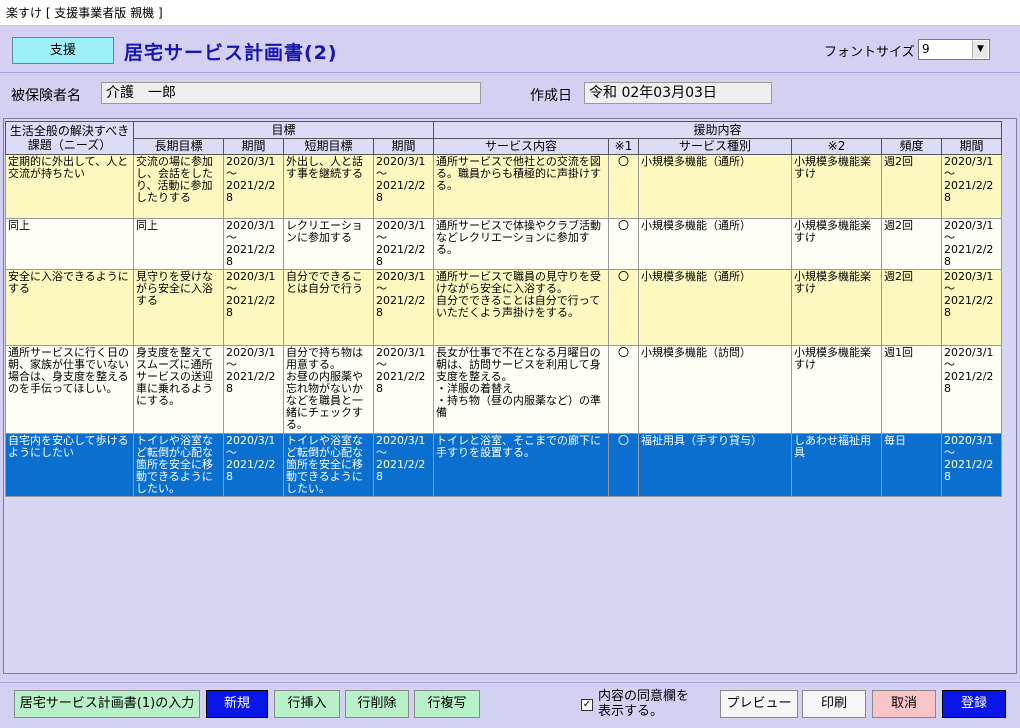 This screenshot has height=728, width=1020. Describe the element at coordinates (328, 307) in the screenshot. I see `cell-short-goal: 自分でできることは自分で行う` at that location.